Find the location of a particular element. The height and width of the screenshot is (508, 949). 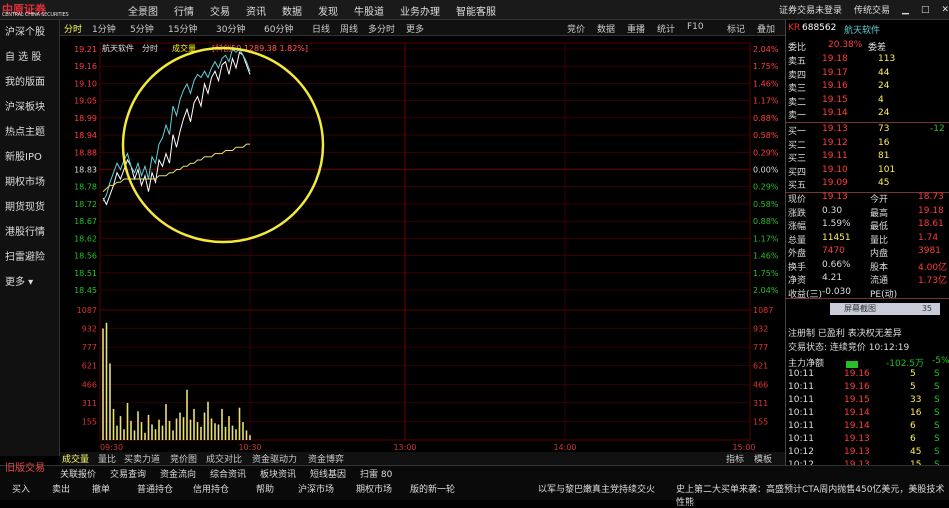

sidebar-item: 更多 ▾ is located at coordinates (29, 282).